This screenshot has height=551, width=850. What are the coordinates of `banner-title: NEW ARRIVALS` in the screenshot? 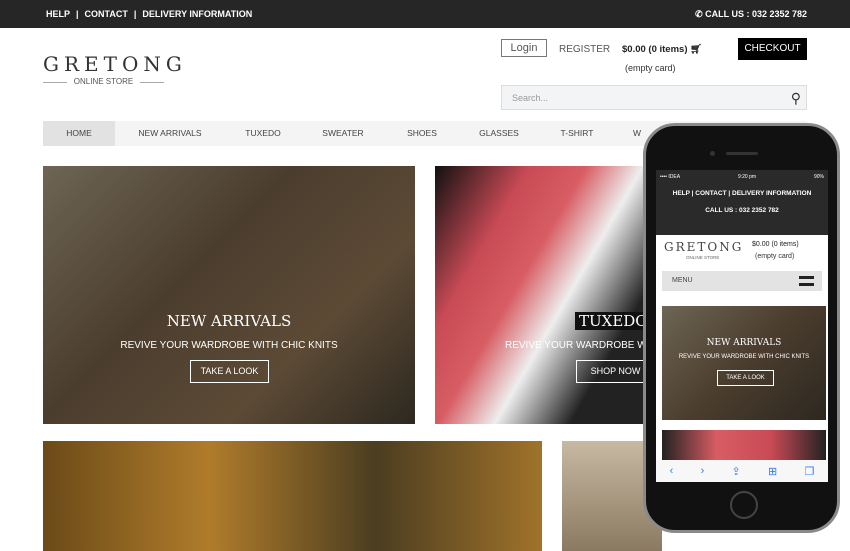 It's located at (229, 321).